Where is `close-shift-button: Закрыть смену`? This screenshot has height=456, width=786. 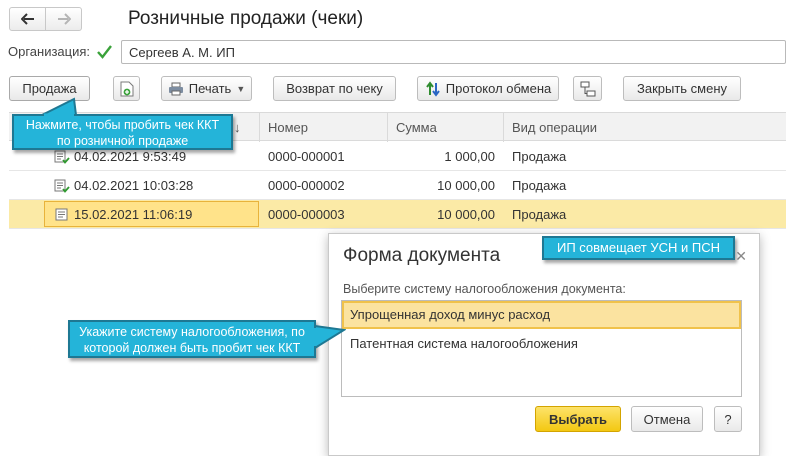
close-shift-button: Закрыть смену is located at coordinates (682, 88).